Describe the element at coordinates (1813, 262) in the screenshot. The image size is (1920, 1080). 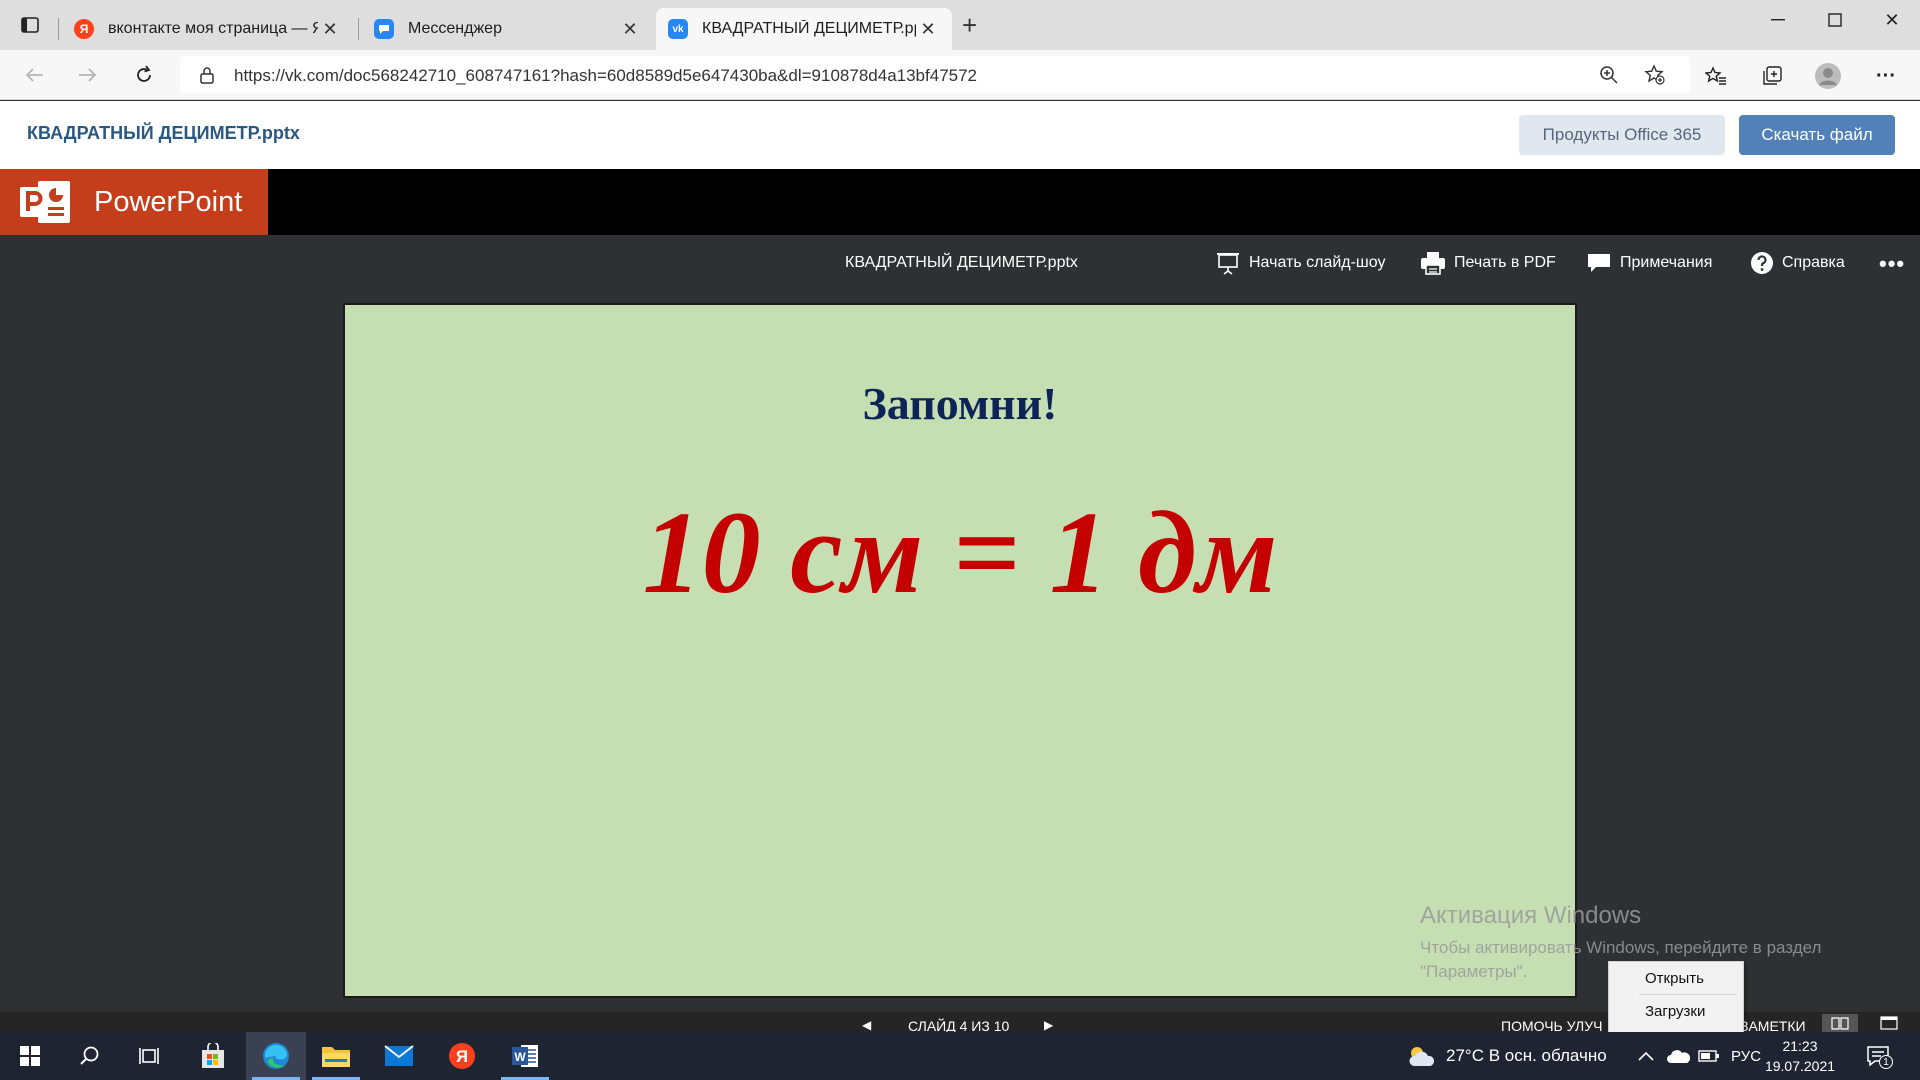
I see `help-label: Справка` at that location.